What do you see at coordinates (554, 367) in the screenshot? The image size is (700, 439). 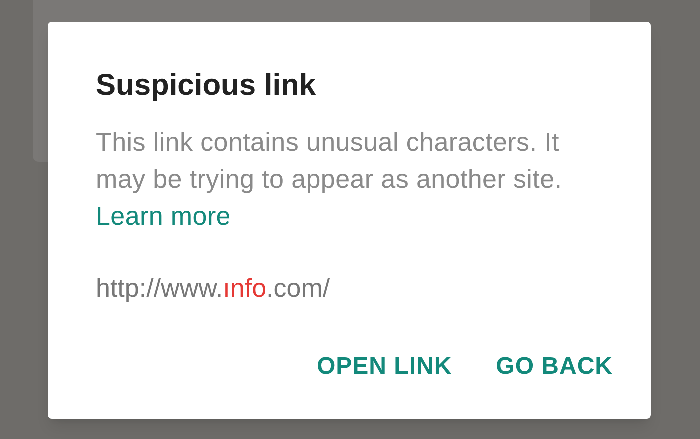 I see `go-back-button: GO BACK` at bounding box center [554, 367].